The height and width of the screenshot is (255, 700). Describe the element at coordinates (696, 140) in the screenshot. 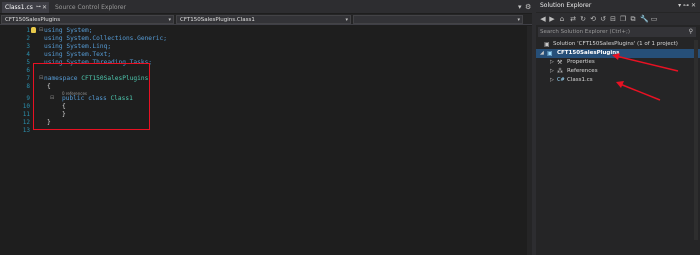

I see `solution-vertical-scrollbar` at that location.